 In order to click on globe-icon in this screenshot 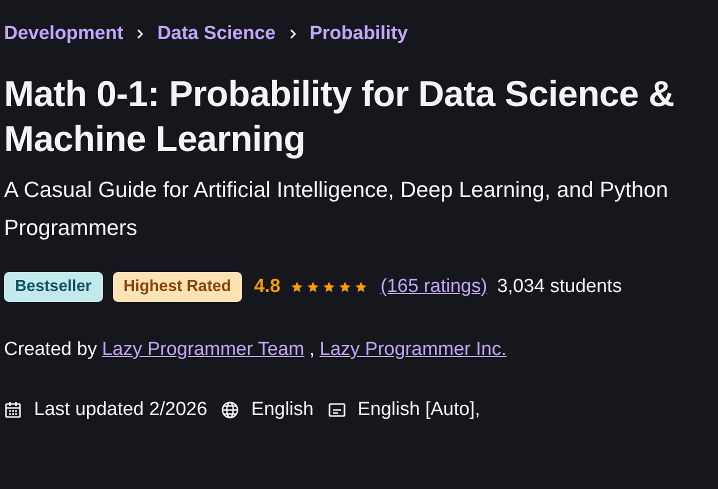, I will do `click(230, 410)`.